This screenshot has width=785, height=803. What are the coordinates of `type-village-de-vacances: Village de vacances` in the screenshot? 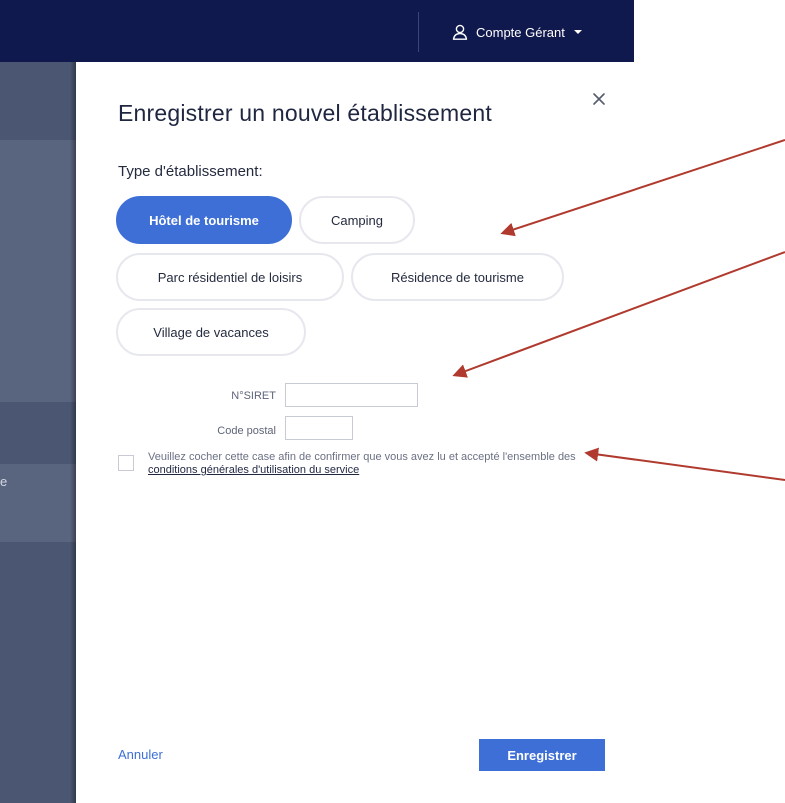 It's located at (211, 332).